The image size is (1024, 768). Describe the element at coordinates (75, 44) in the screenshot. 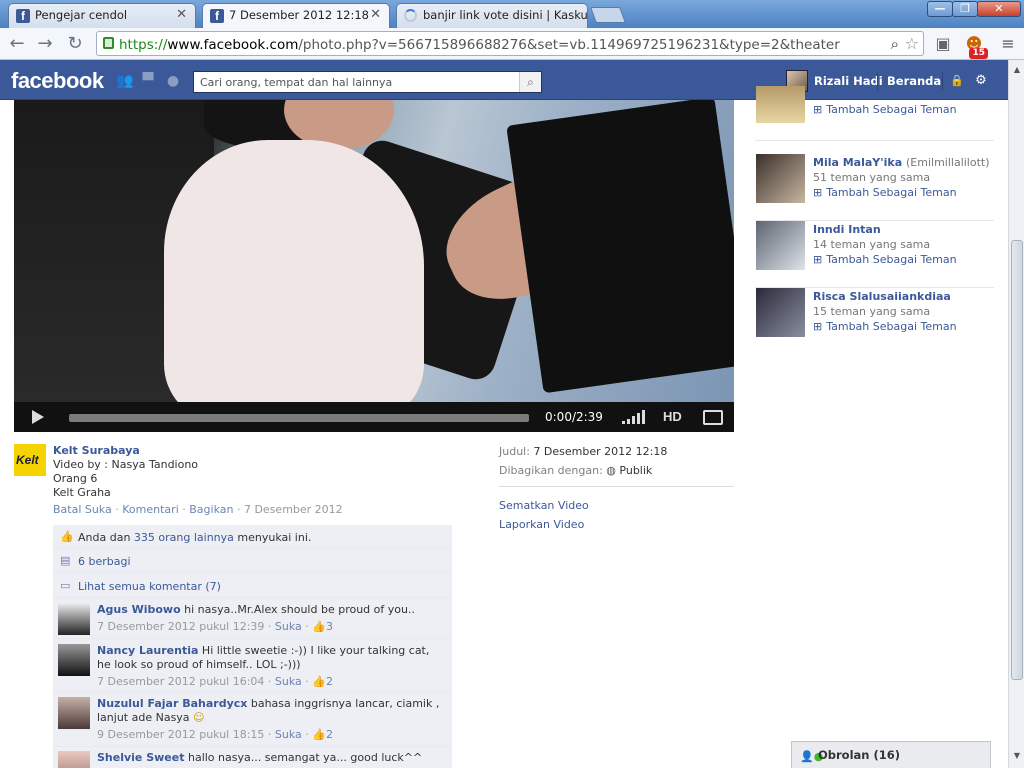

I see `reload-icon: ↻` at that location.